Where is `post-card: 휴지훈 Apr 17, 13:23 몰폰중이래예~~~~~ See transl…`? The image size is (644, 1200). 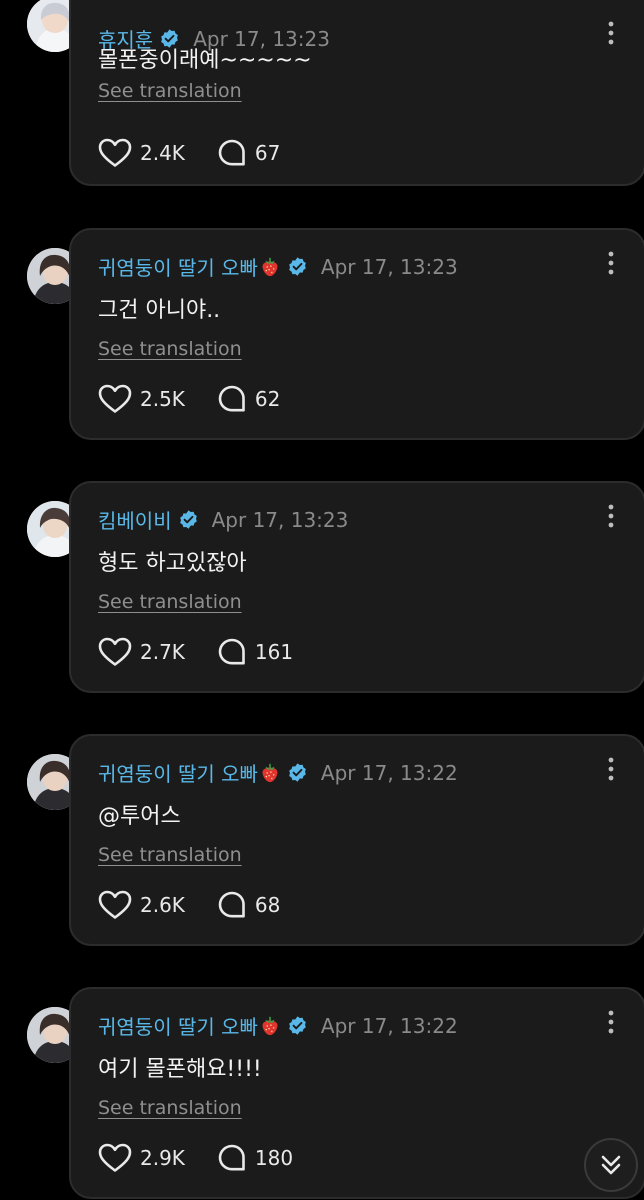 post-card: 휴지훈 Apr 17, 13:23 몰폰중이래예~~~~~ See transl… is located at coordinates (356, 93).